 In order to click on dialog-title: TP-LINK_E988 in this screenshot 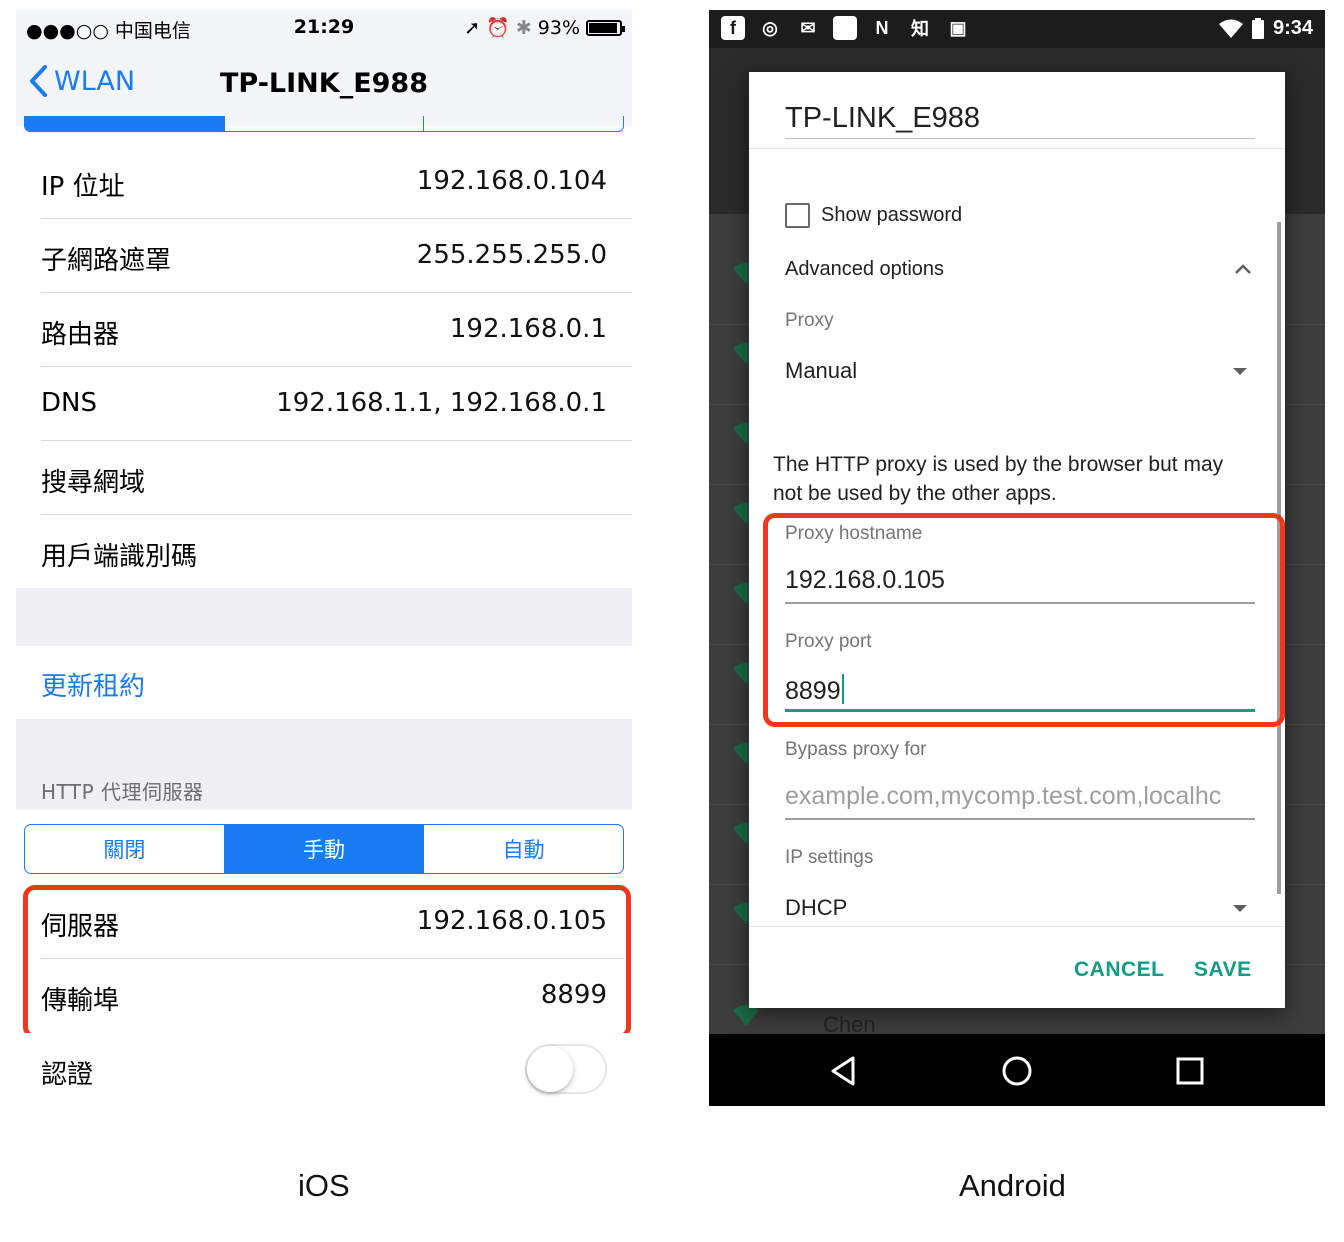, I will do `click(883, 118)`.